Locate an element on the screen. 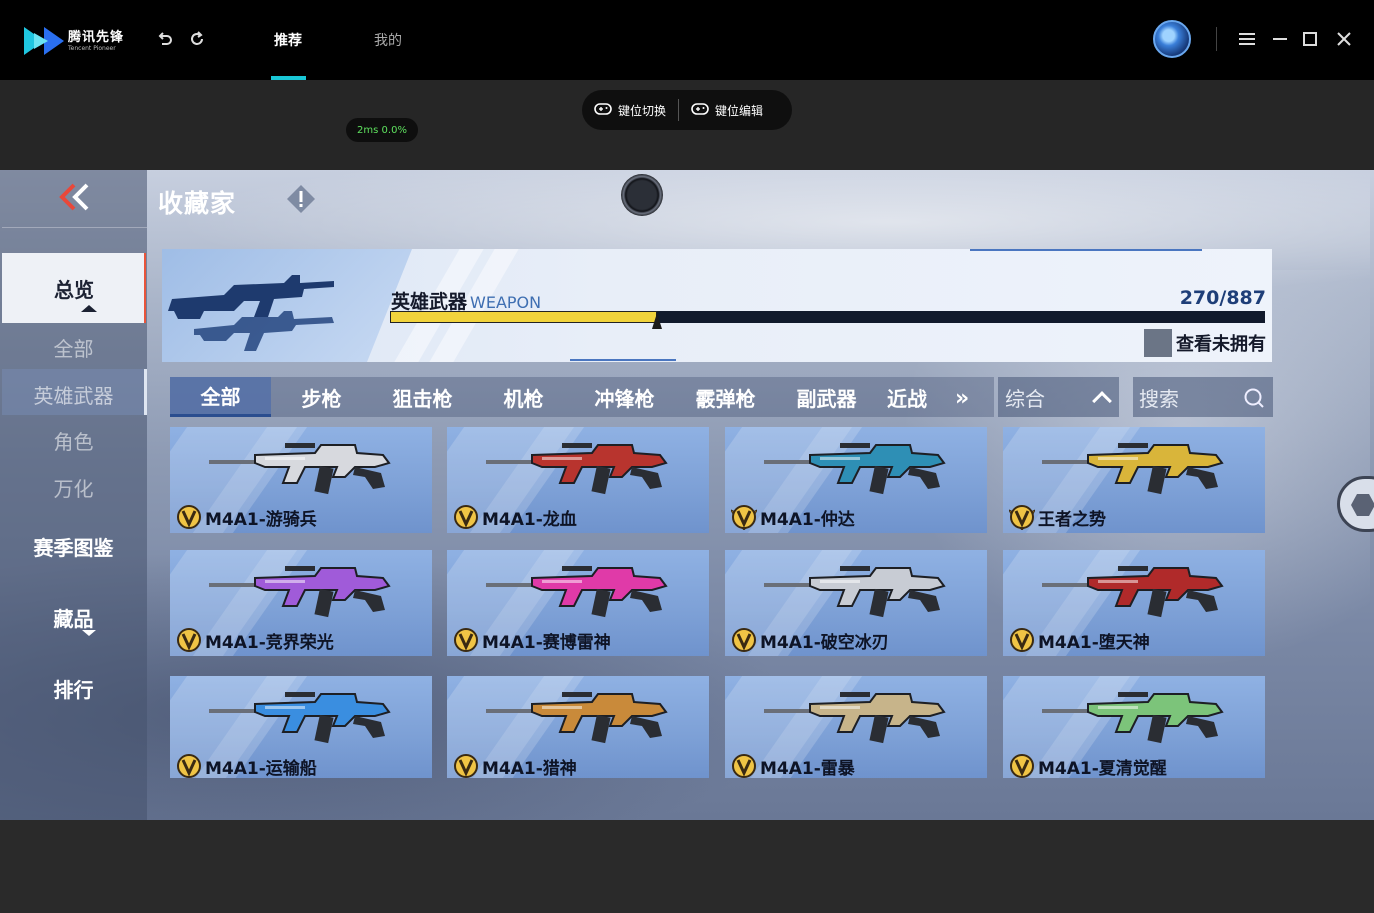 This screenshot has height=913, width=1374. nav-item-all: 全部 is located at coordinates (73, 347).